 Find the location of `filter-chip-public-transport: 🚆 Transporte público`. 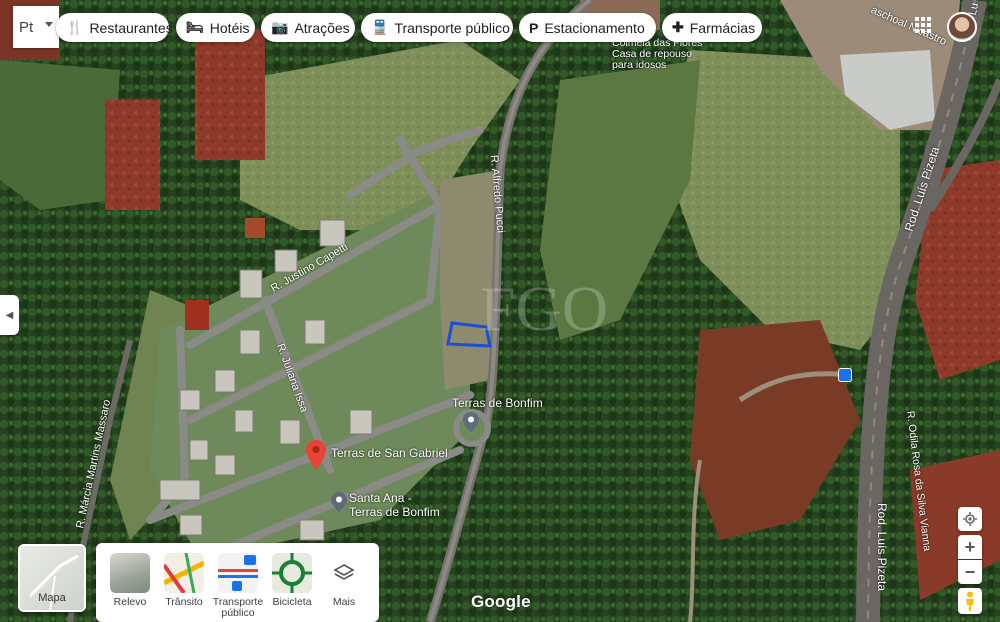

filter-chip-public-transport: 🚆 Transporte público is located at coordinates (437, 27).